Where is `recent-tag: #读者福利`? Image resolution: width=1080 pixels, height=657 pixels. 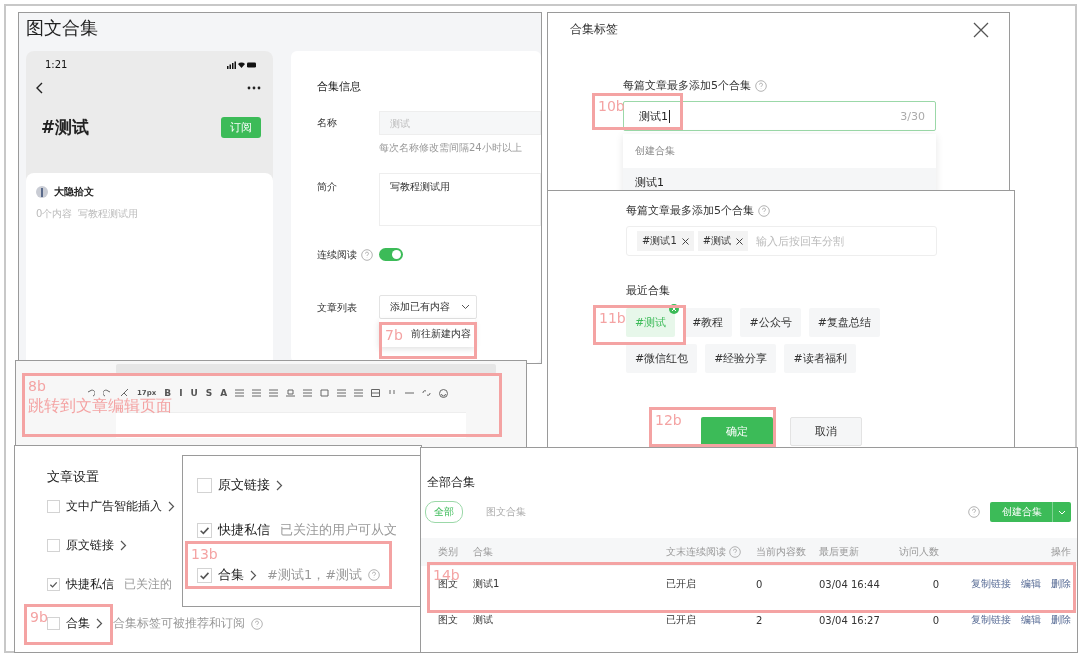 recent-tag: #读者福利 is located at coordinates (820, 358).